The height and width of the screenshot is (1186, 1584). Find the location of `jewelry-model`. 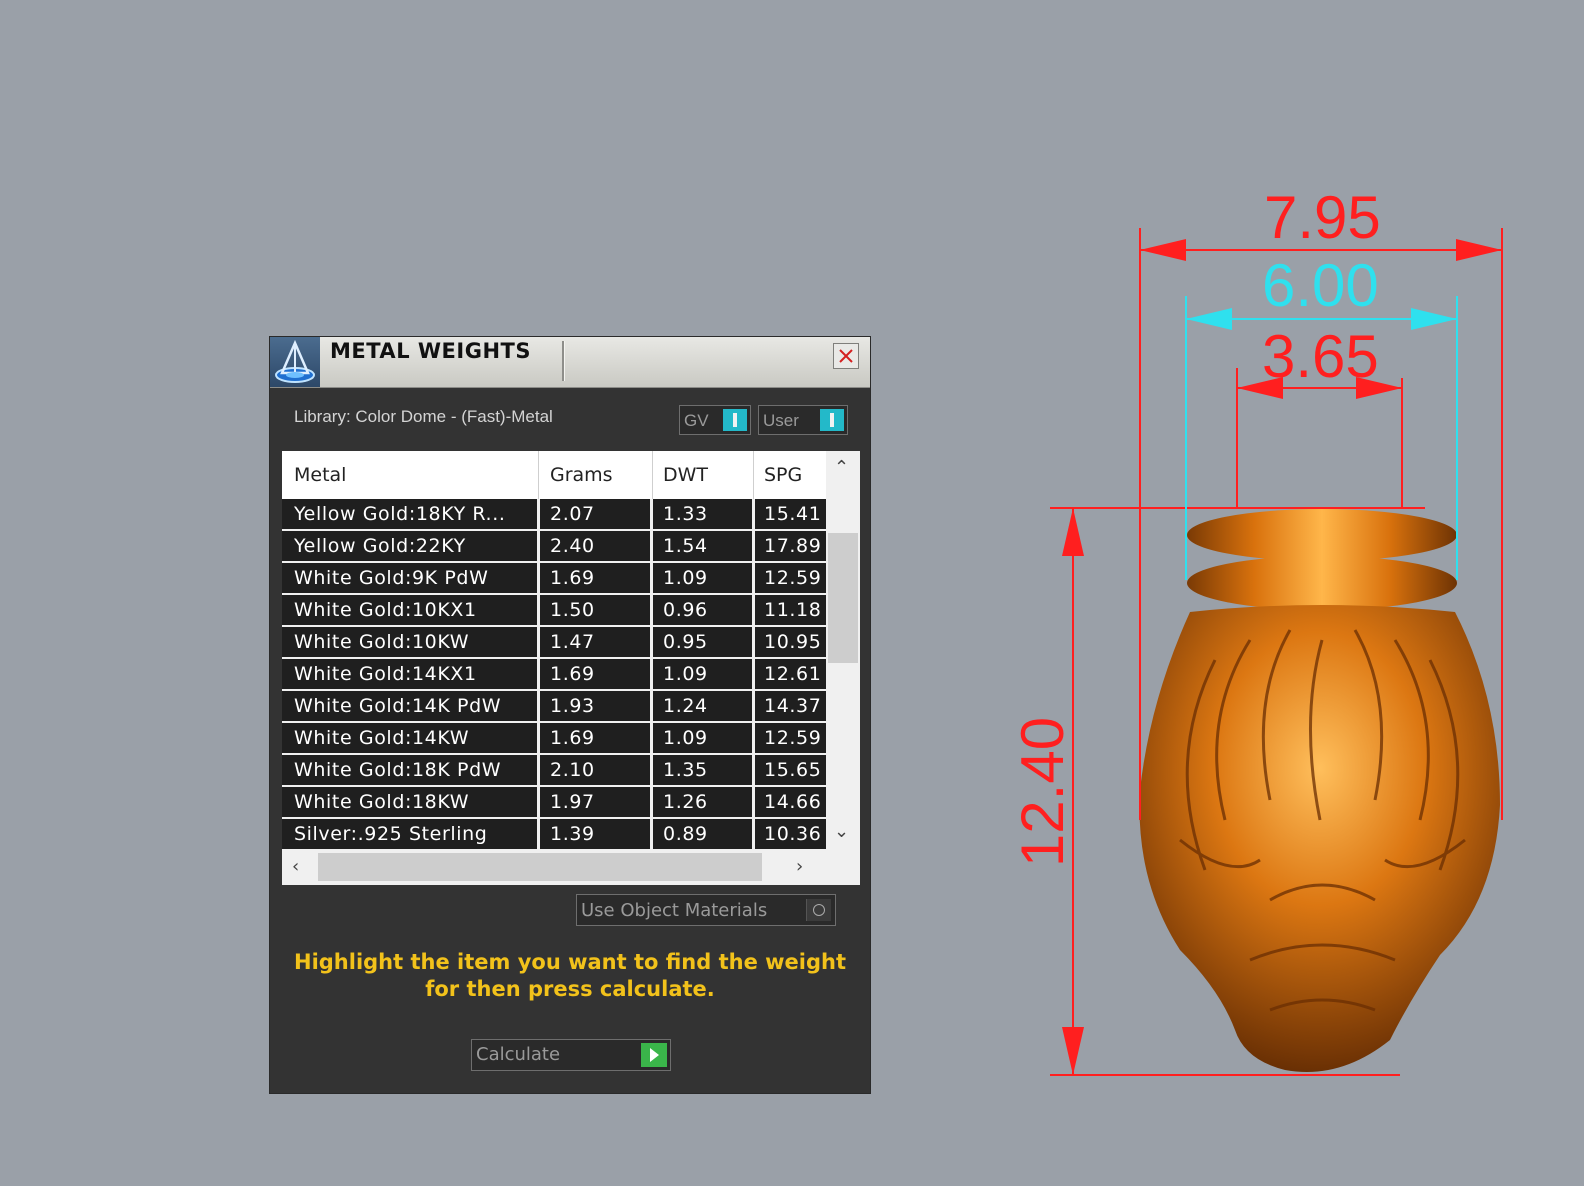

jewelry-model is located at coordinates (1320, 790).